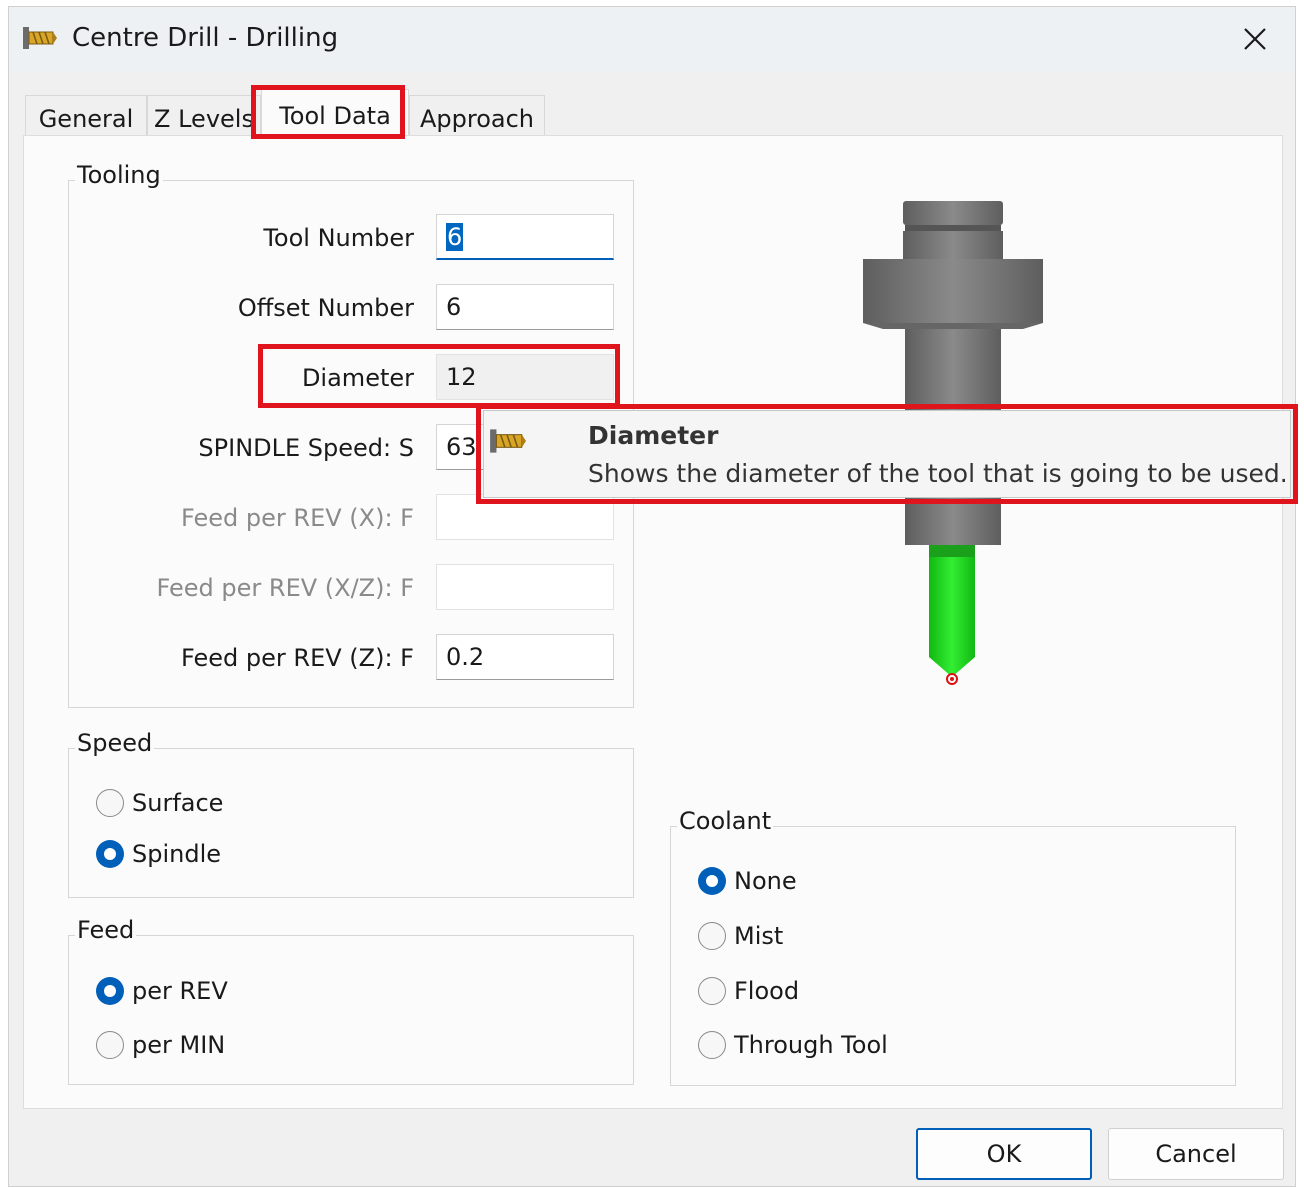  I want to click on offset-number-input: 6, so click(525, 307).